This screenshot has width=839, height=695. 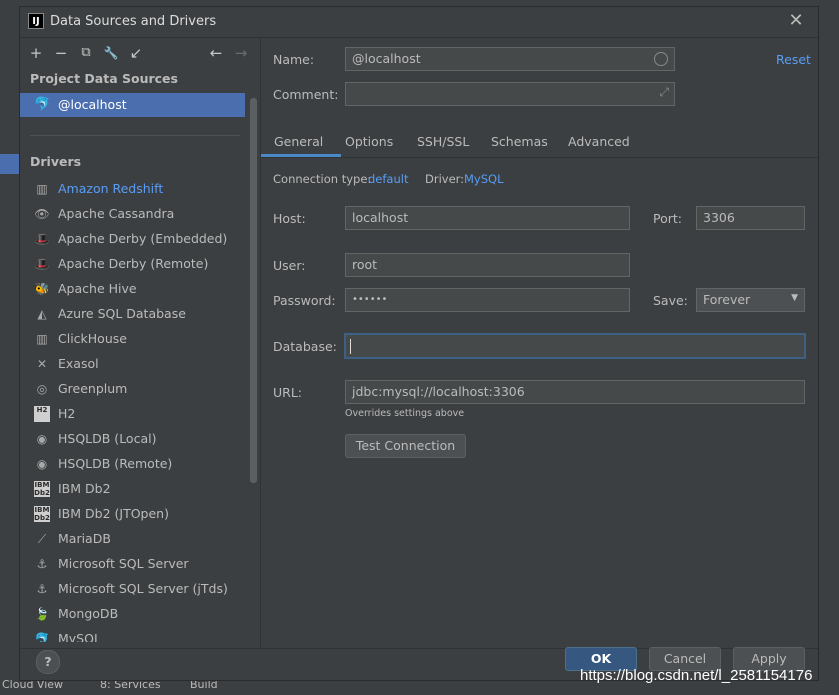 What do you see at coordinates (132, 388) in the screenshot?
I see `driver-item: ◎ Greenplum` at bounding box center [132, 388].